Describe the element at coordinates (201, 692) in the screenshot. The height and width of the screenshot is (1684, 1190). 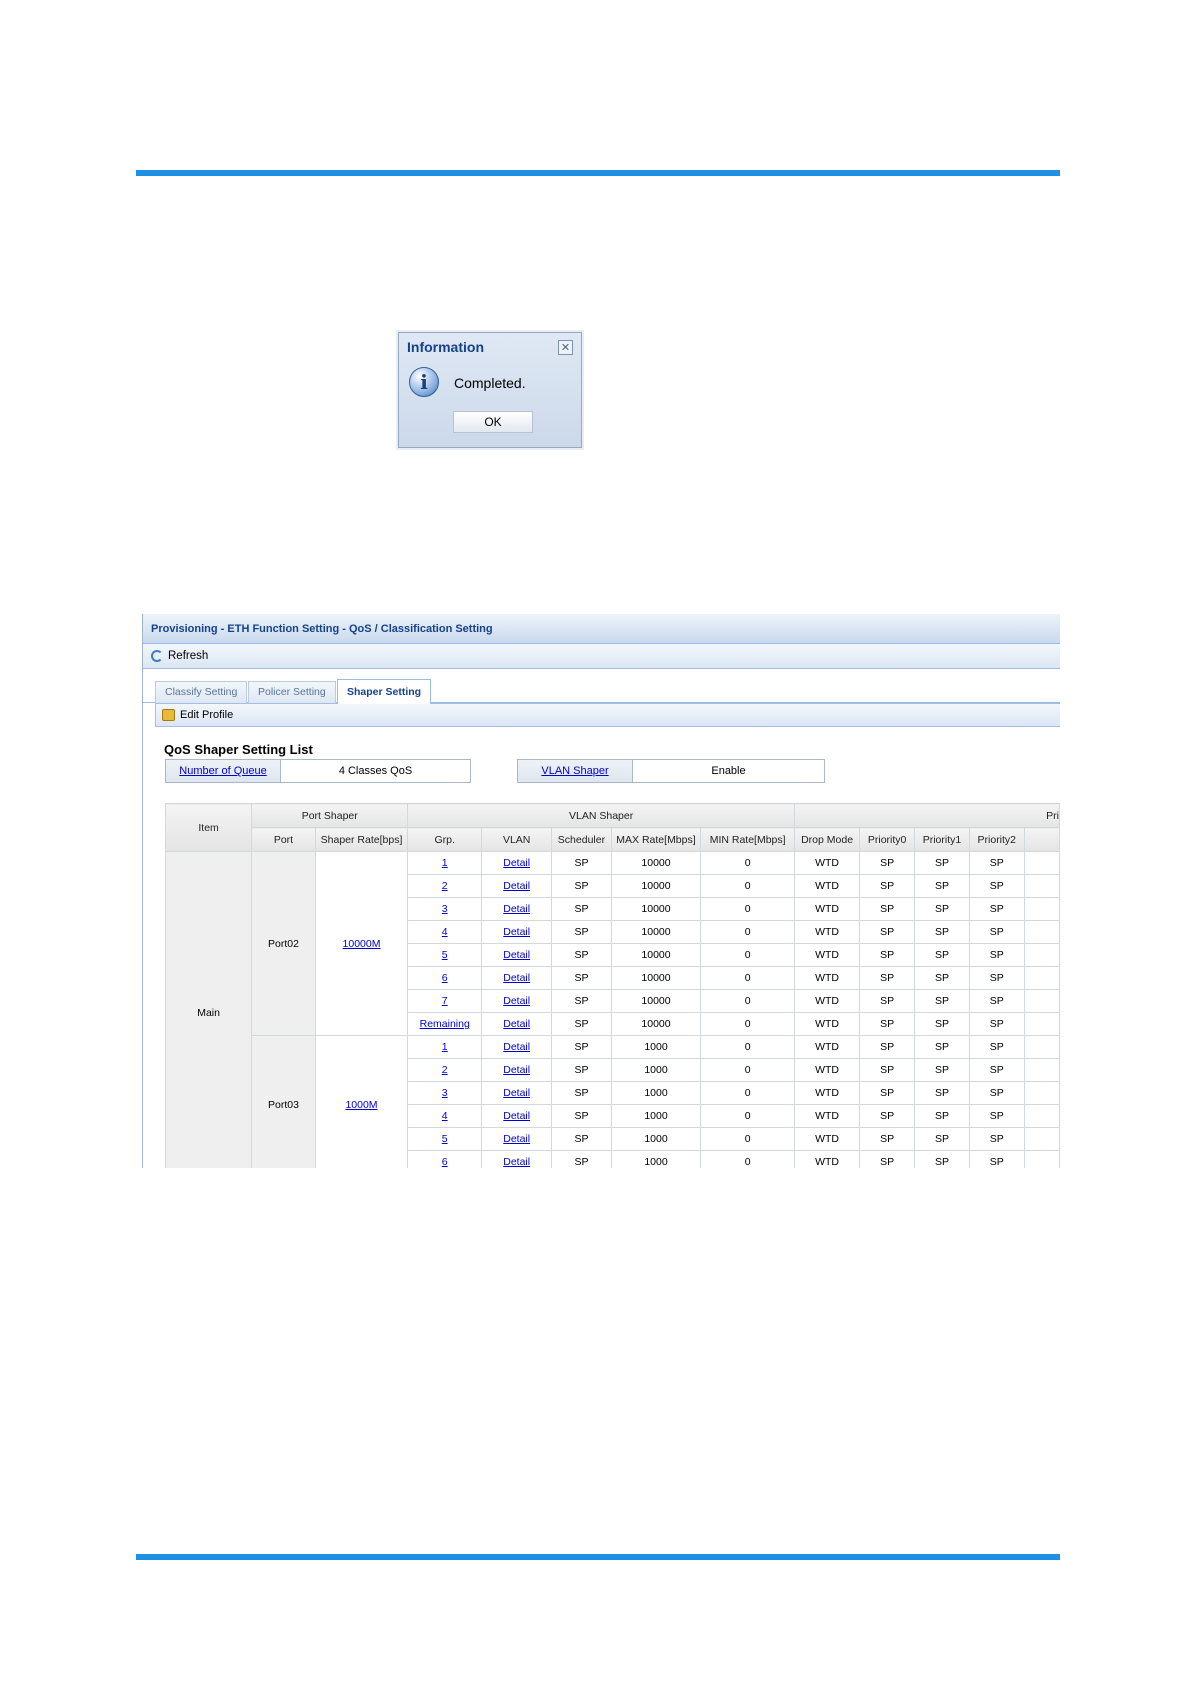
I see `tab-classify-setting: Classify Setting` at that location.